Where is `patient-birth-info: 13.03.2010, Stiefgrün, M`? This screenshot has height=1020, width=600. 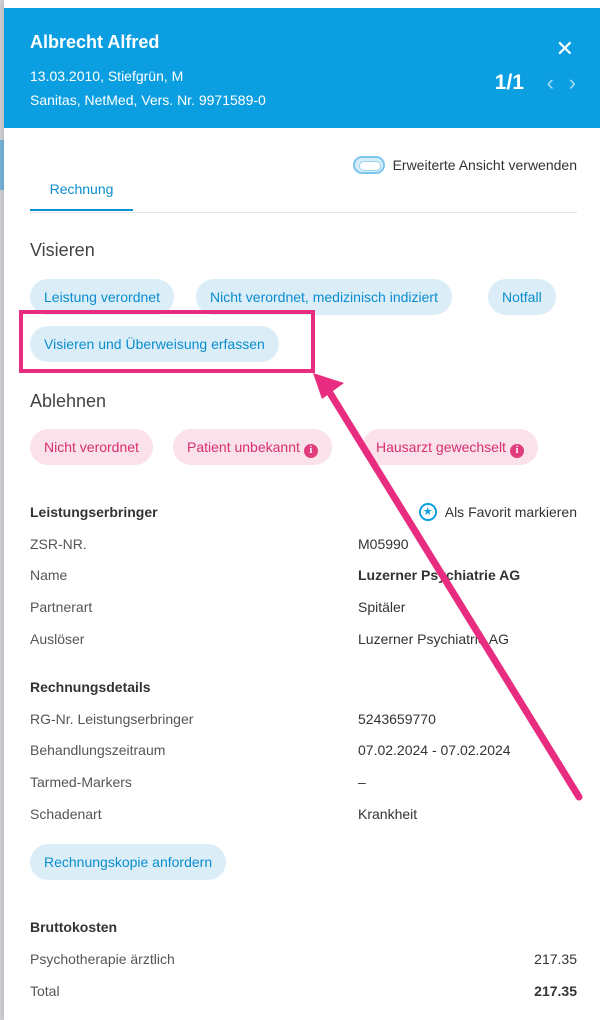
patient-birth-info: 13.03.2010, Stiefgrün, M is located at coordinates (107, 76).